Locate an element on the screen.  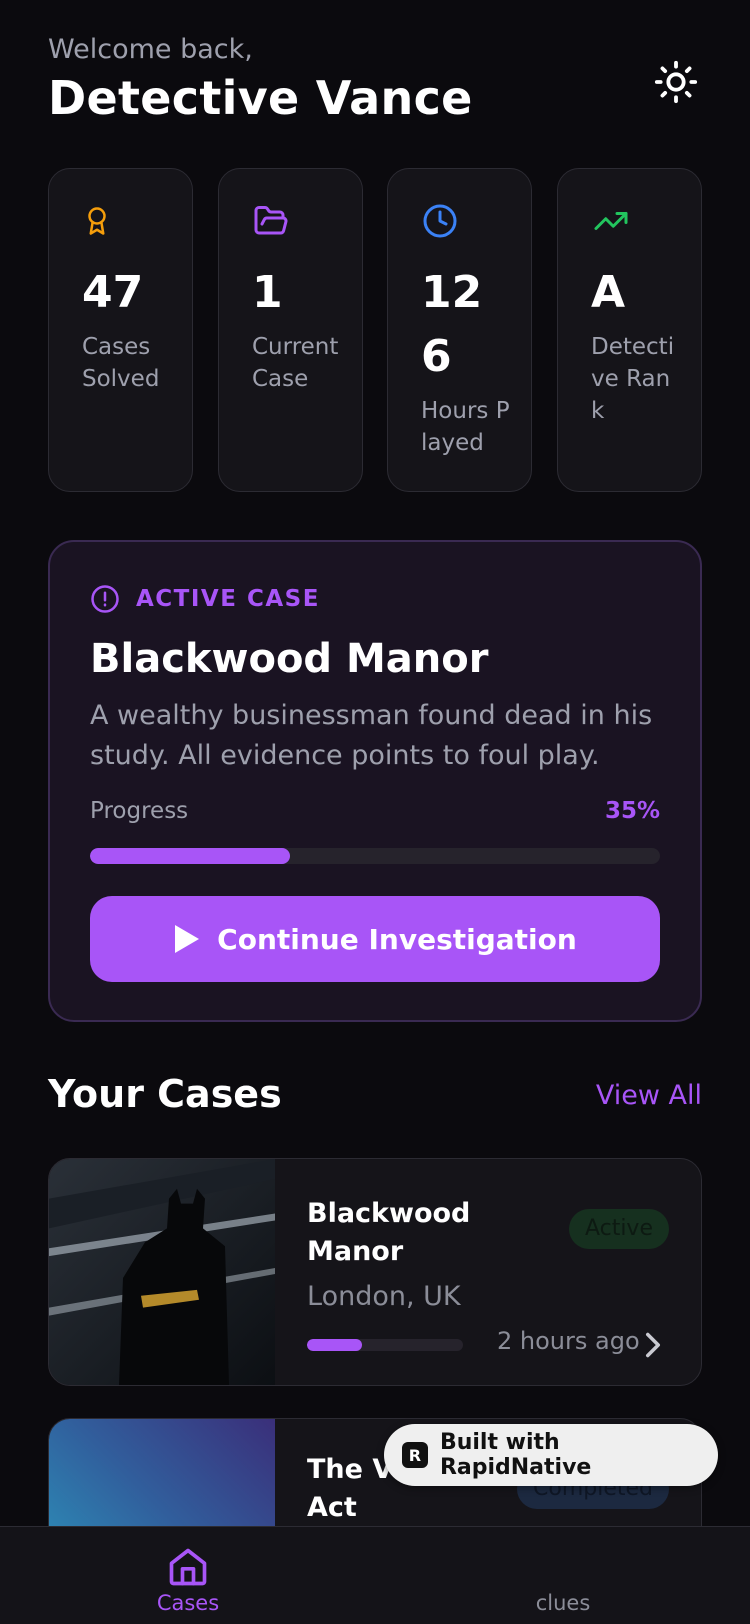
continue-investigation-button: Continue Investigation is located at coordinates (375, 939).